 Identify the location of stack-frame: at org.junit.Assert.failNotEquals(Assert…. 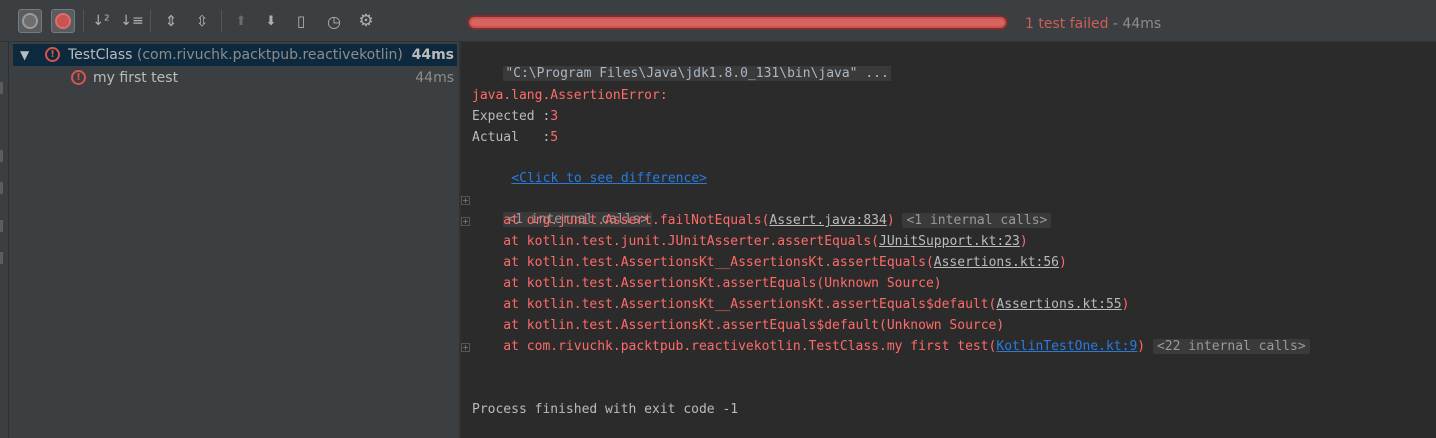
(762, 221).